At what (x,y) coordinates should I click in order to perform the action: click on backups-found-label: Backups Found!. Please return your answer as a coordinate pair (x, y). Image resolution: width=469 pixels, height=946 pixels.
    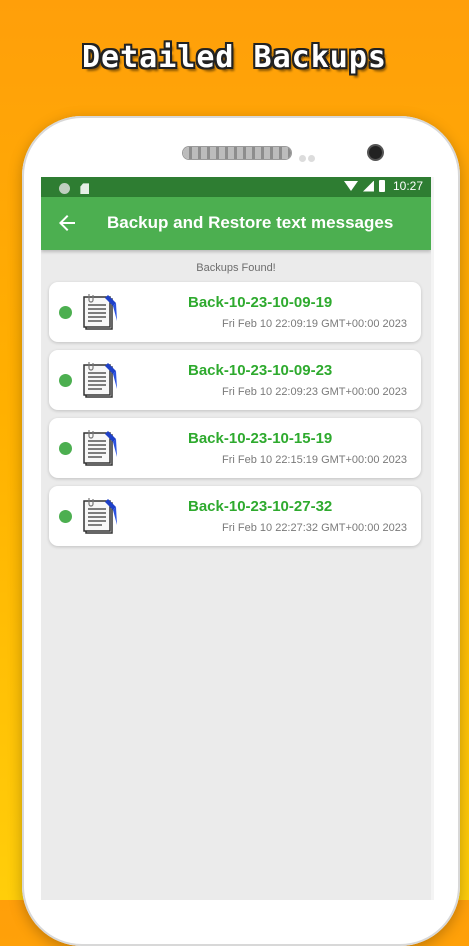
    Looking at the image, I should click on (236, 268).